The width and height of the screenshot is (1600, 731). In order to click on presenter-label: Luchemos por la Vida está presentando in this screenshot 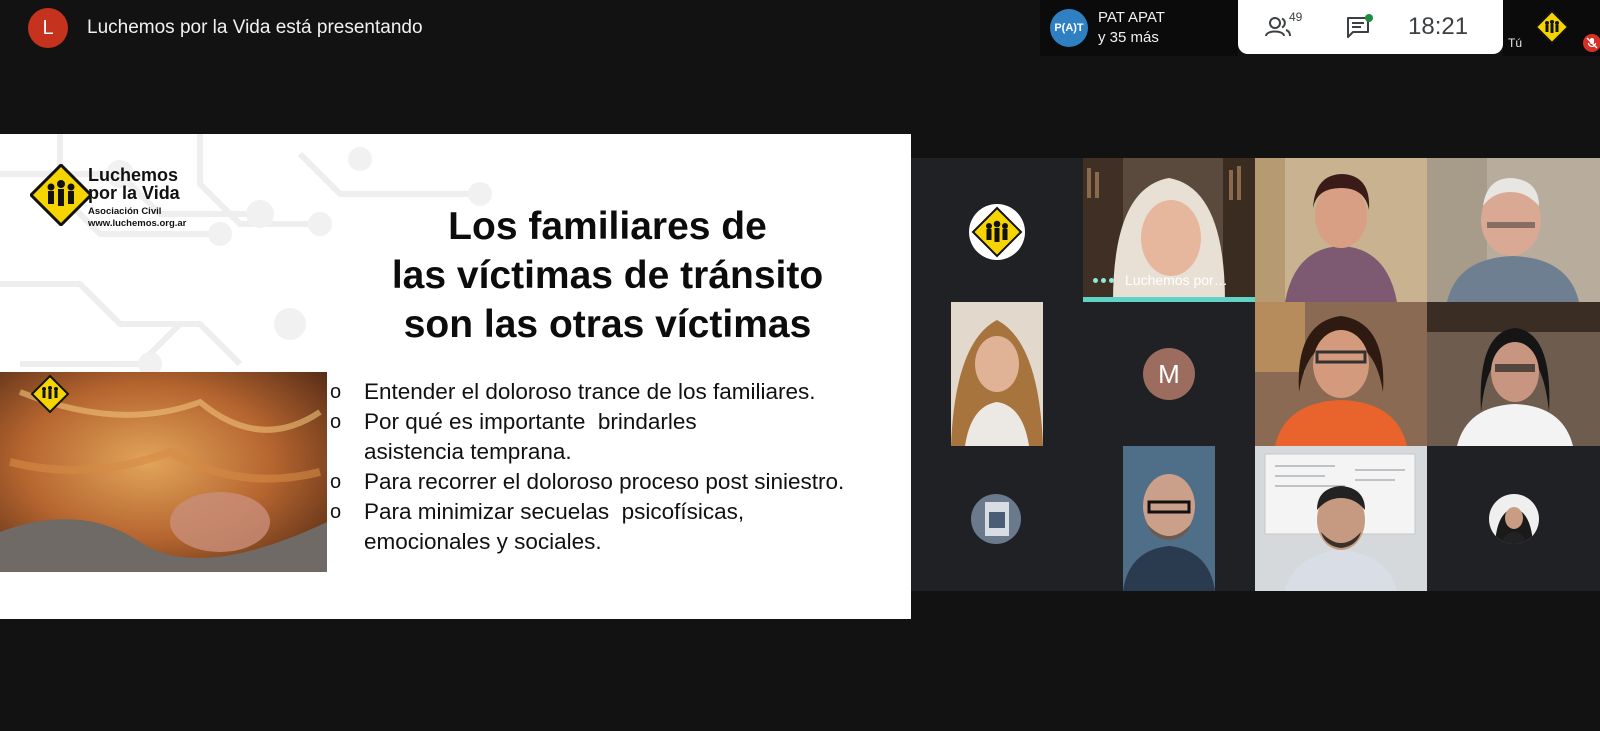, I will do `click(255, 27)`.